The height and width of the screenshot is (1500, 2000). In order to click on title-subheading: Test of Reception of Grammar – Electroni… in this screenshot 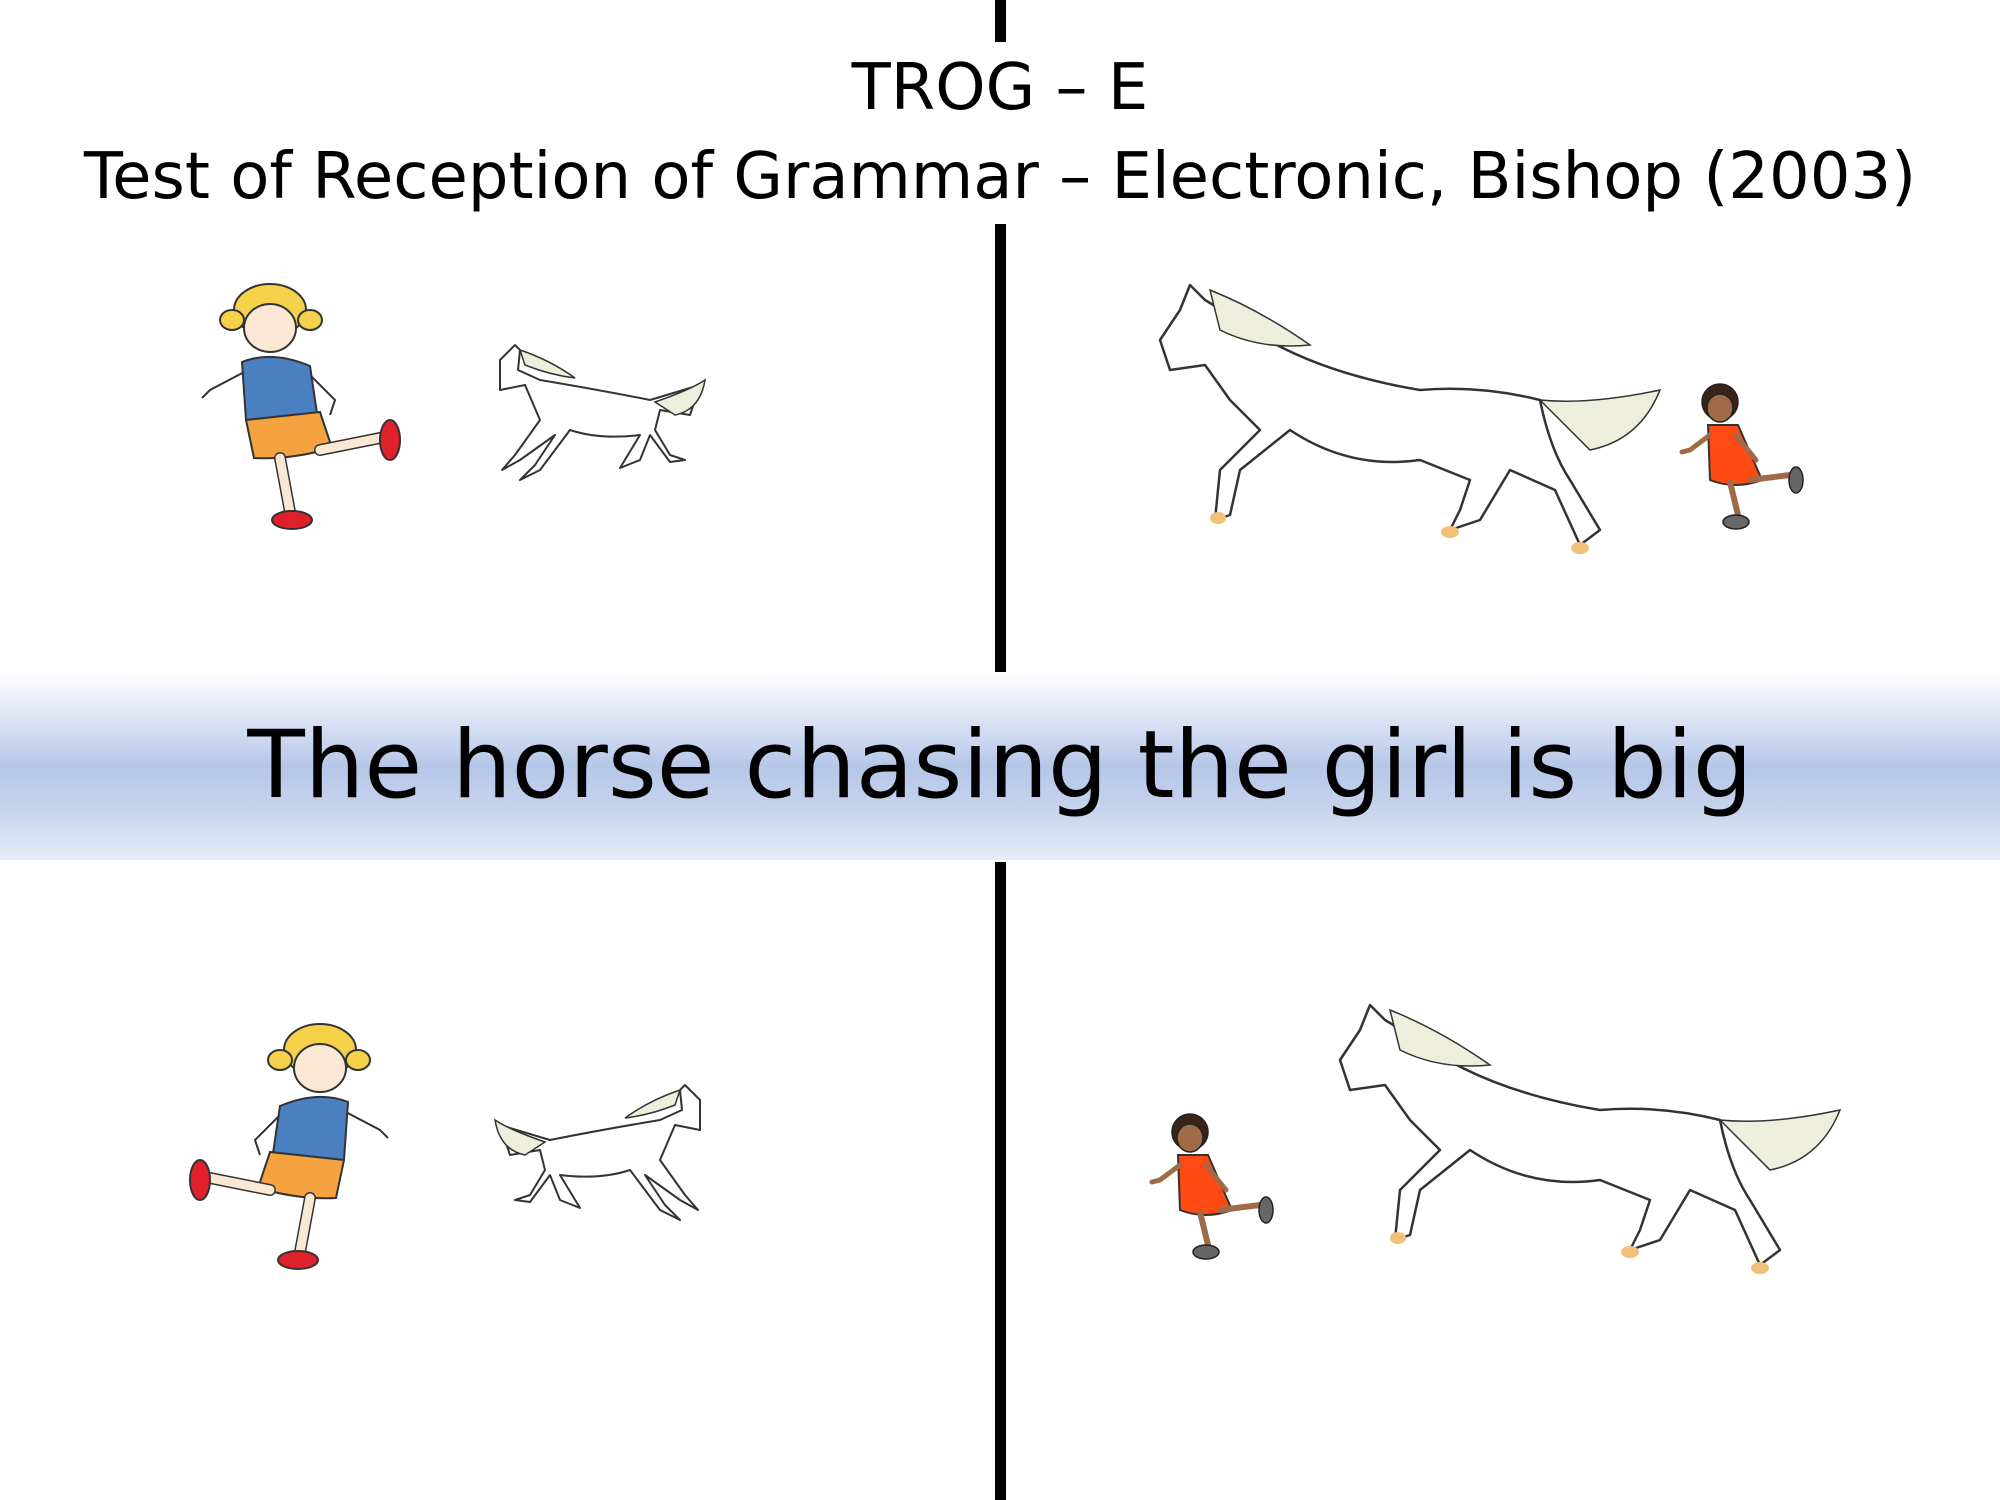, I will do `click(1000, 177)`.